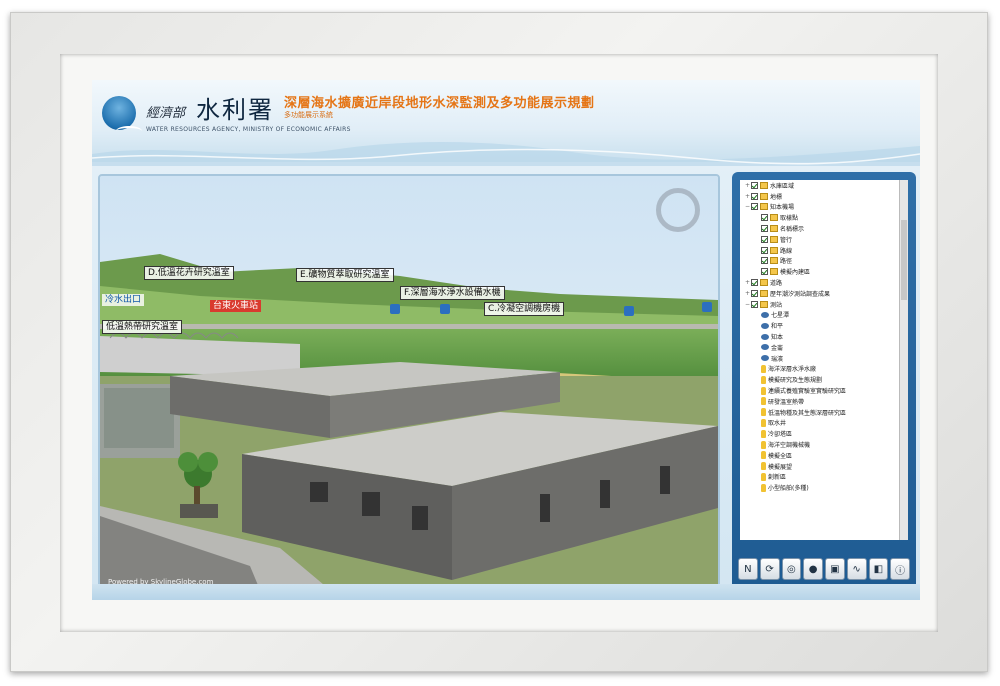  What do you see at coordinates (748, 569) in the screenshot?
I see `north-compass-button: N` at bounding box center [748, 569].